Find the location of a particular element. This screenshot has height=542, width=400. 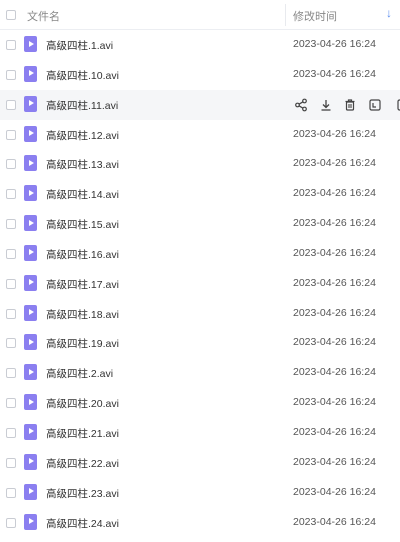

file-row: 高级四柱.19.avi 2023-04-26 16:24 is located at coordinates (200, 343).